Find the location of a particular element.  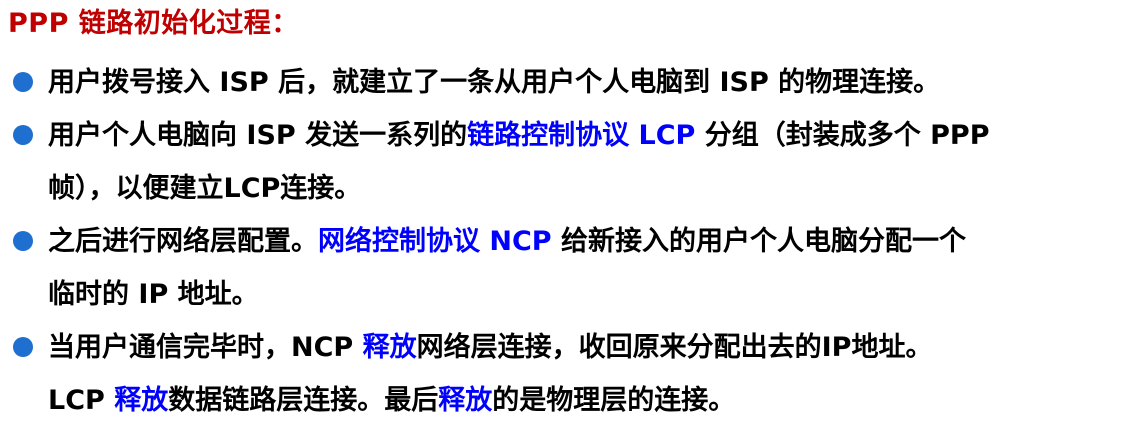

bullet-text: 给新接入的用户个人电脑分配一个 is located at coordinates (759, 241).